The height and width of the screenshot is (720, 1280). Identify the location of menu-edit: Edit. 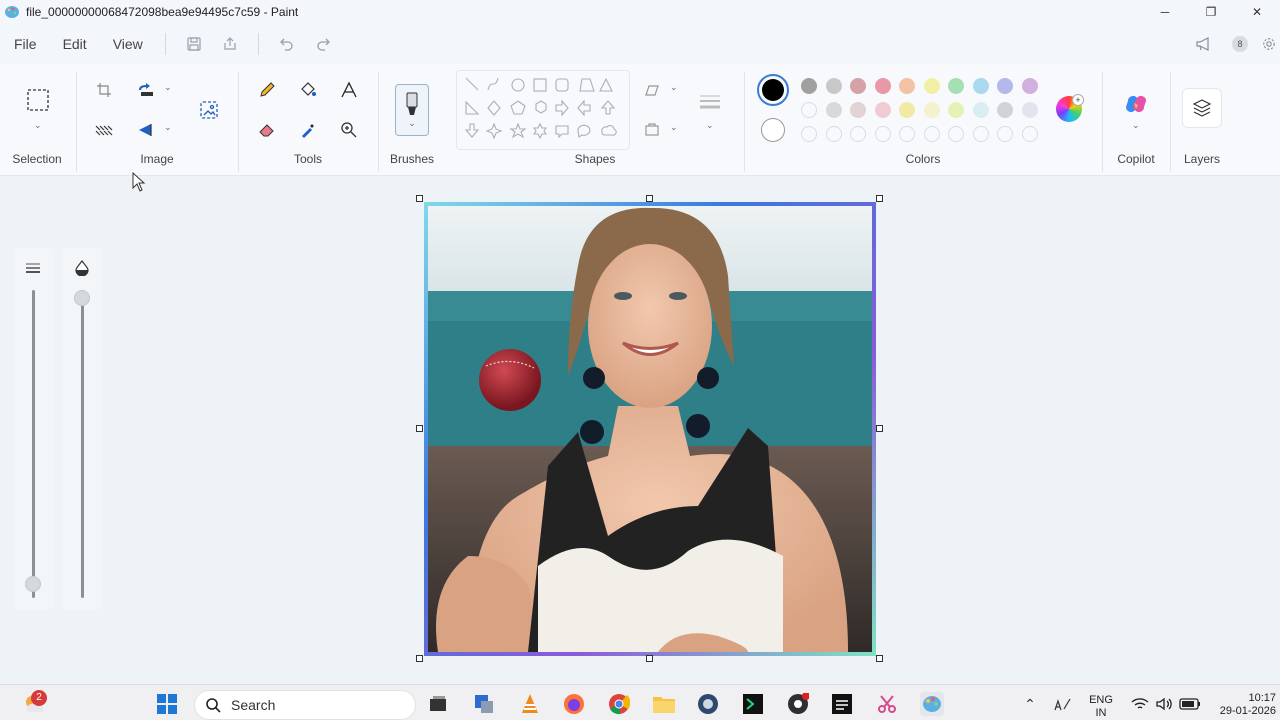
(75, 44).